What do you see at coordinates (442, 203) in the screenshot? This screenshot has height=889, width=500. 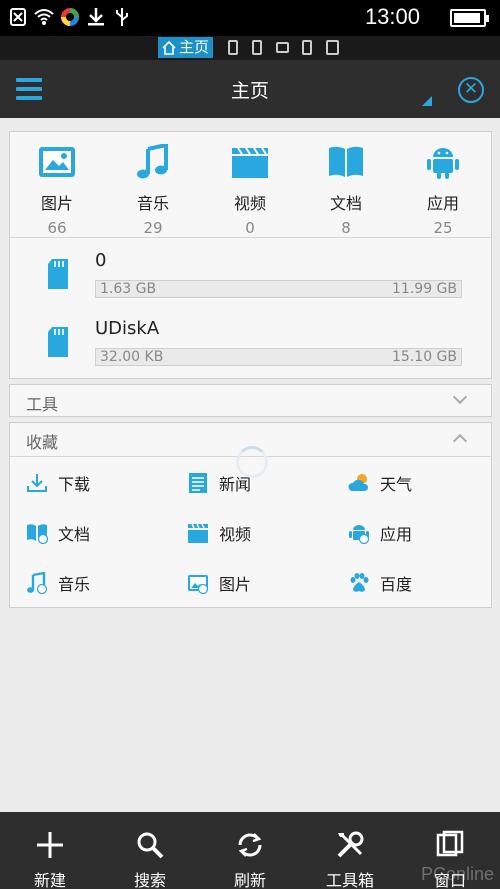 I see `category-label: 应用` at bounding box center [442, 203].